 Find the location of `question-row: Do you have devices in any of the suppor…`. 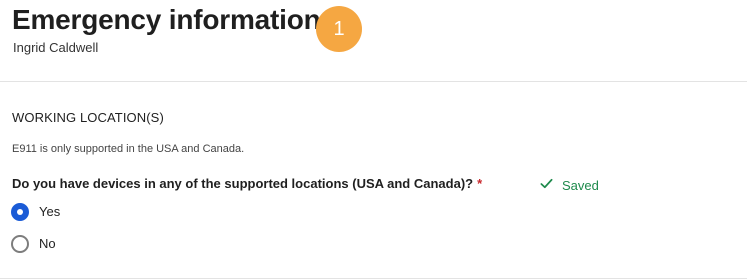

question-row: Do you have devices in any of the suppor… is located at coordinates (372, 185).